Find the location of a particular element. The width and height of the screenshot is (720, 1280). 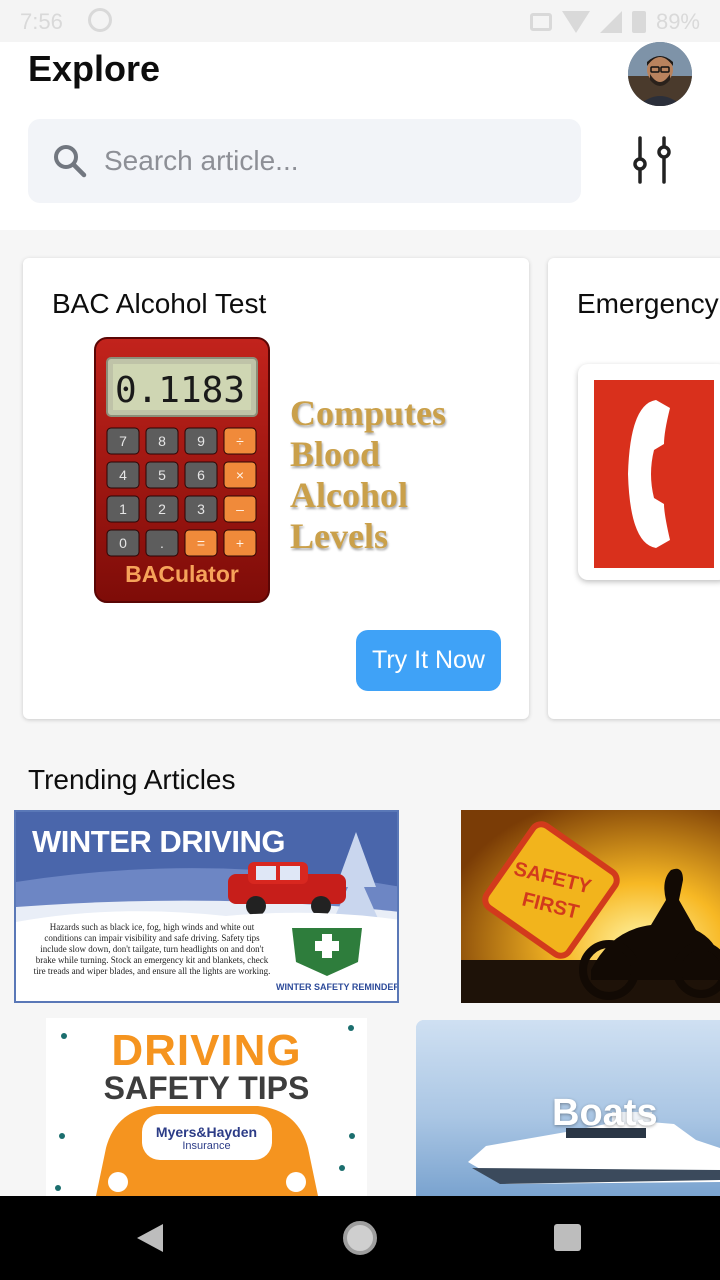

calculator-key-label: ÷ is located at coordinates (240, 441).